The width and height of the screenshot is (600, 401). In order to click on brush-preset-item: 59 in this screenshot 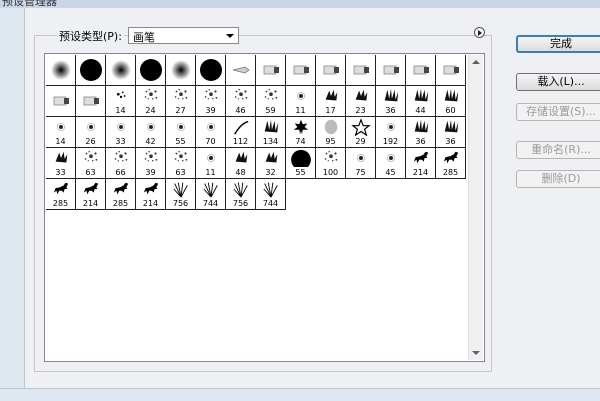, I will do `click(271, 101)`.